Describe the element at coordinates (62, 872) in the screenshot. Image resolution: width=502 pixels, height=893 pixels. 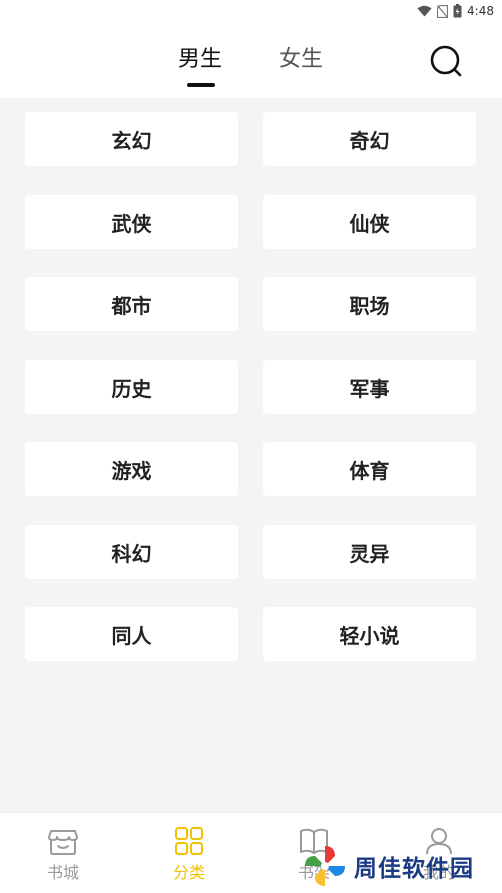
I see `nav-label: 书城` at that location.